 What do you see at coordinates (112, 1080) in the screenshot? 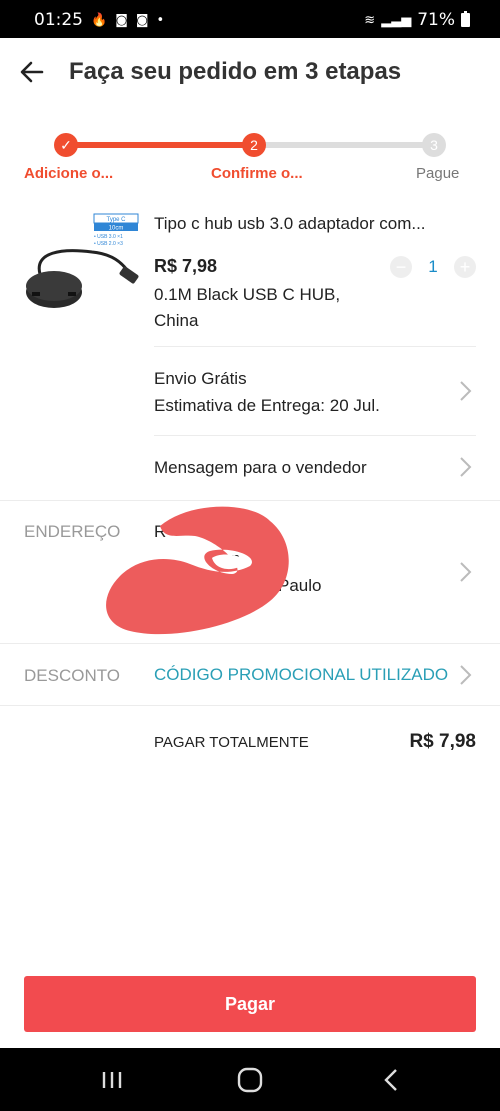
I see `recent-apps-icon` at bounding box center [112, 1080].